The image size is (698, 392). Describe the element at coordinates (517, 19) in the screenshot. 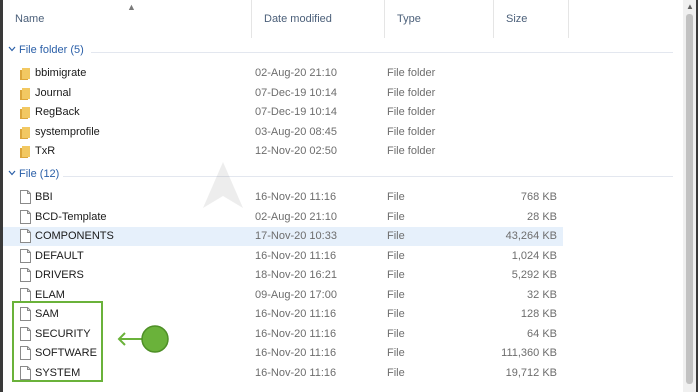

I see `column-header-size-label: Size` at that location.